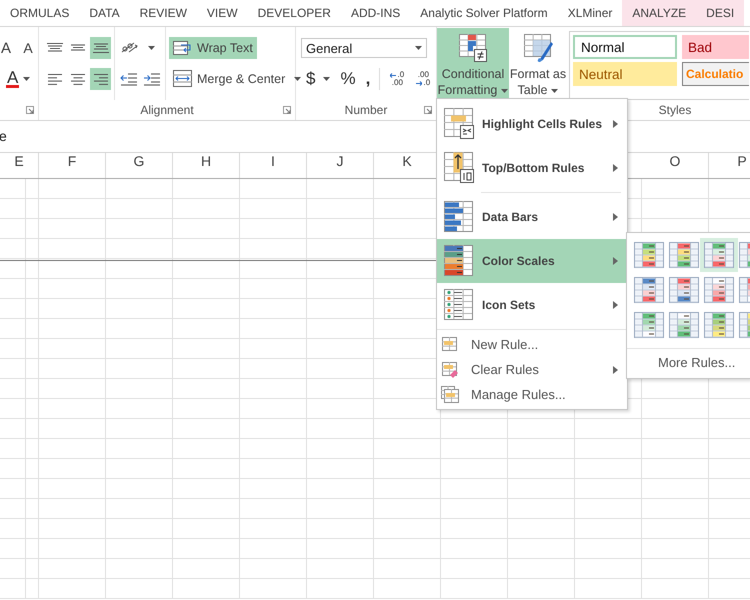 The width and height of the screenshot is (750, 600). I want to click on column-header: J, so click(340, 165).